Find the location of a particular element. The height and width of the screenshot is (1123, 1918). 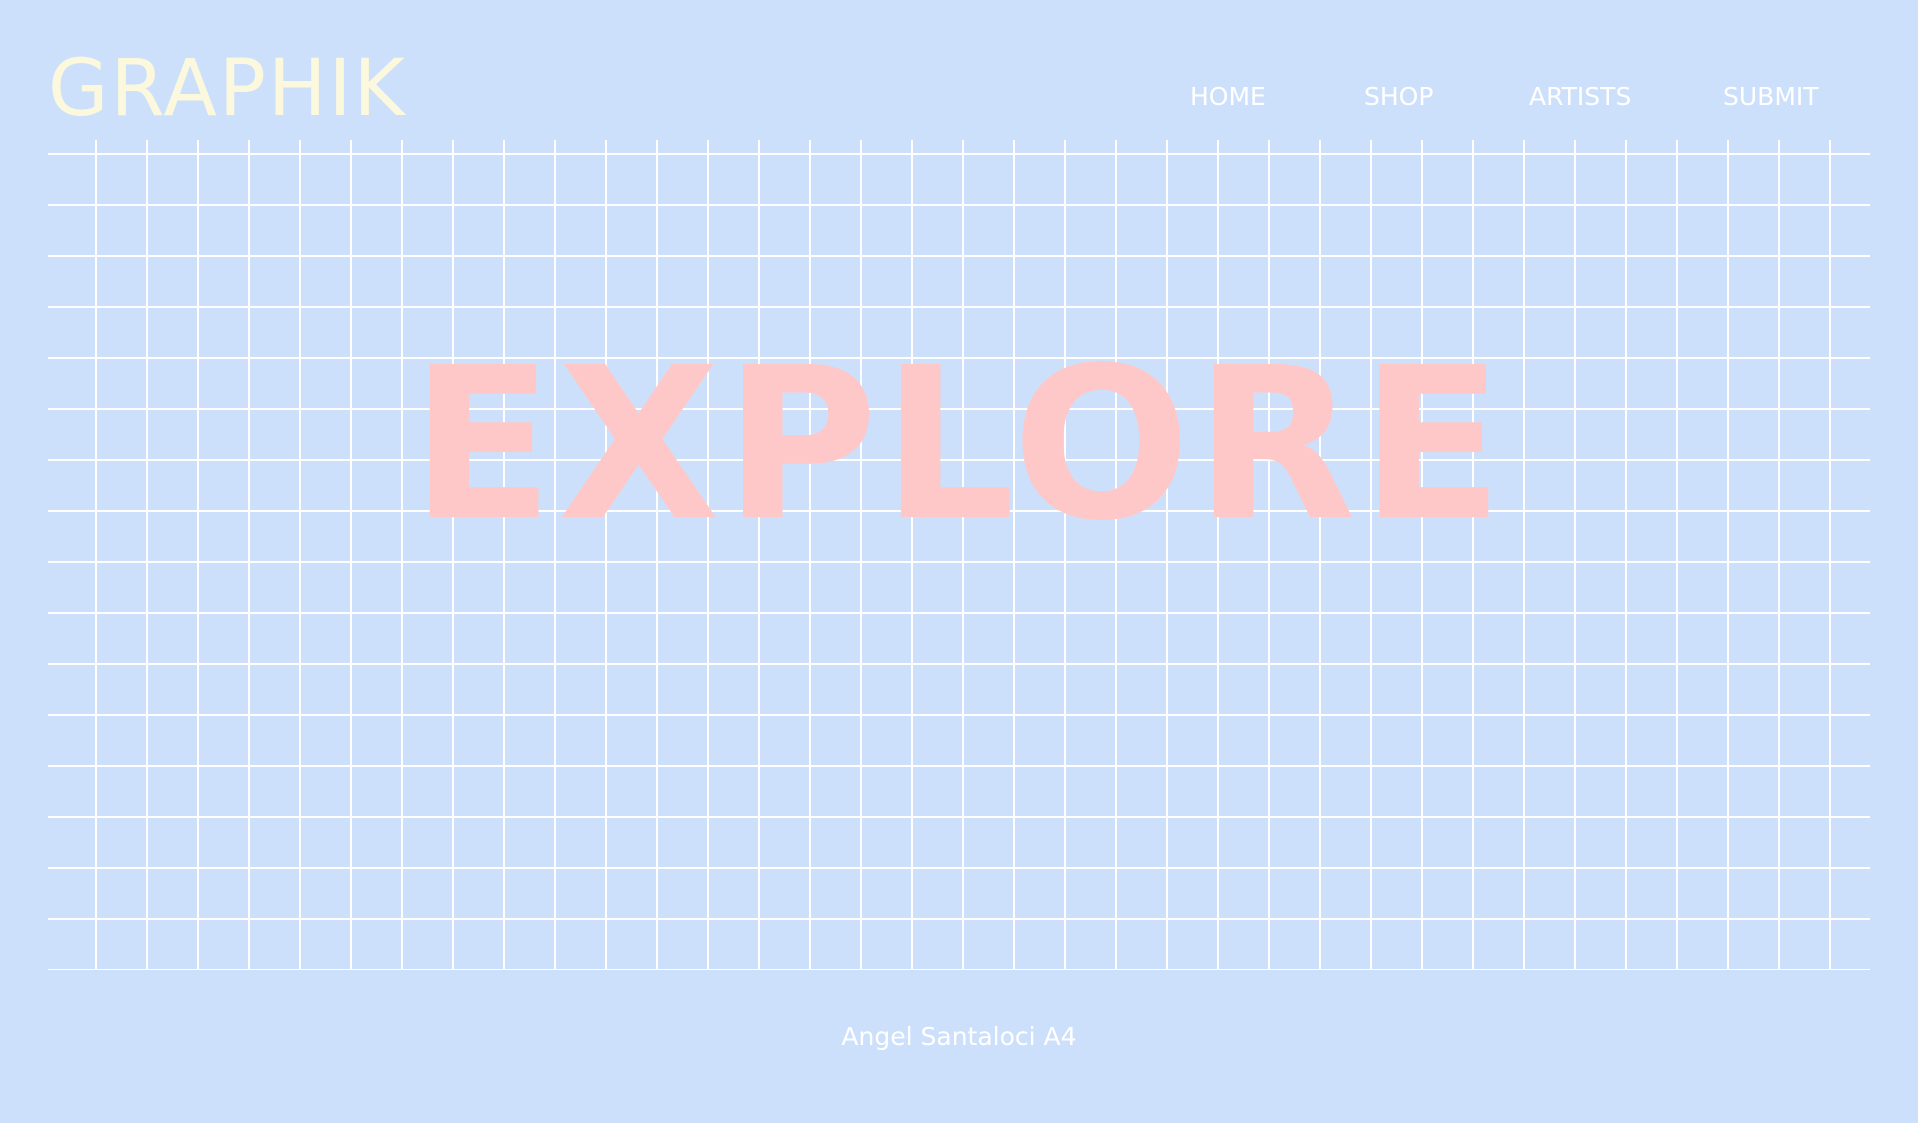

nav-home: HOME is located at coordinates (1228, 97).